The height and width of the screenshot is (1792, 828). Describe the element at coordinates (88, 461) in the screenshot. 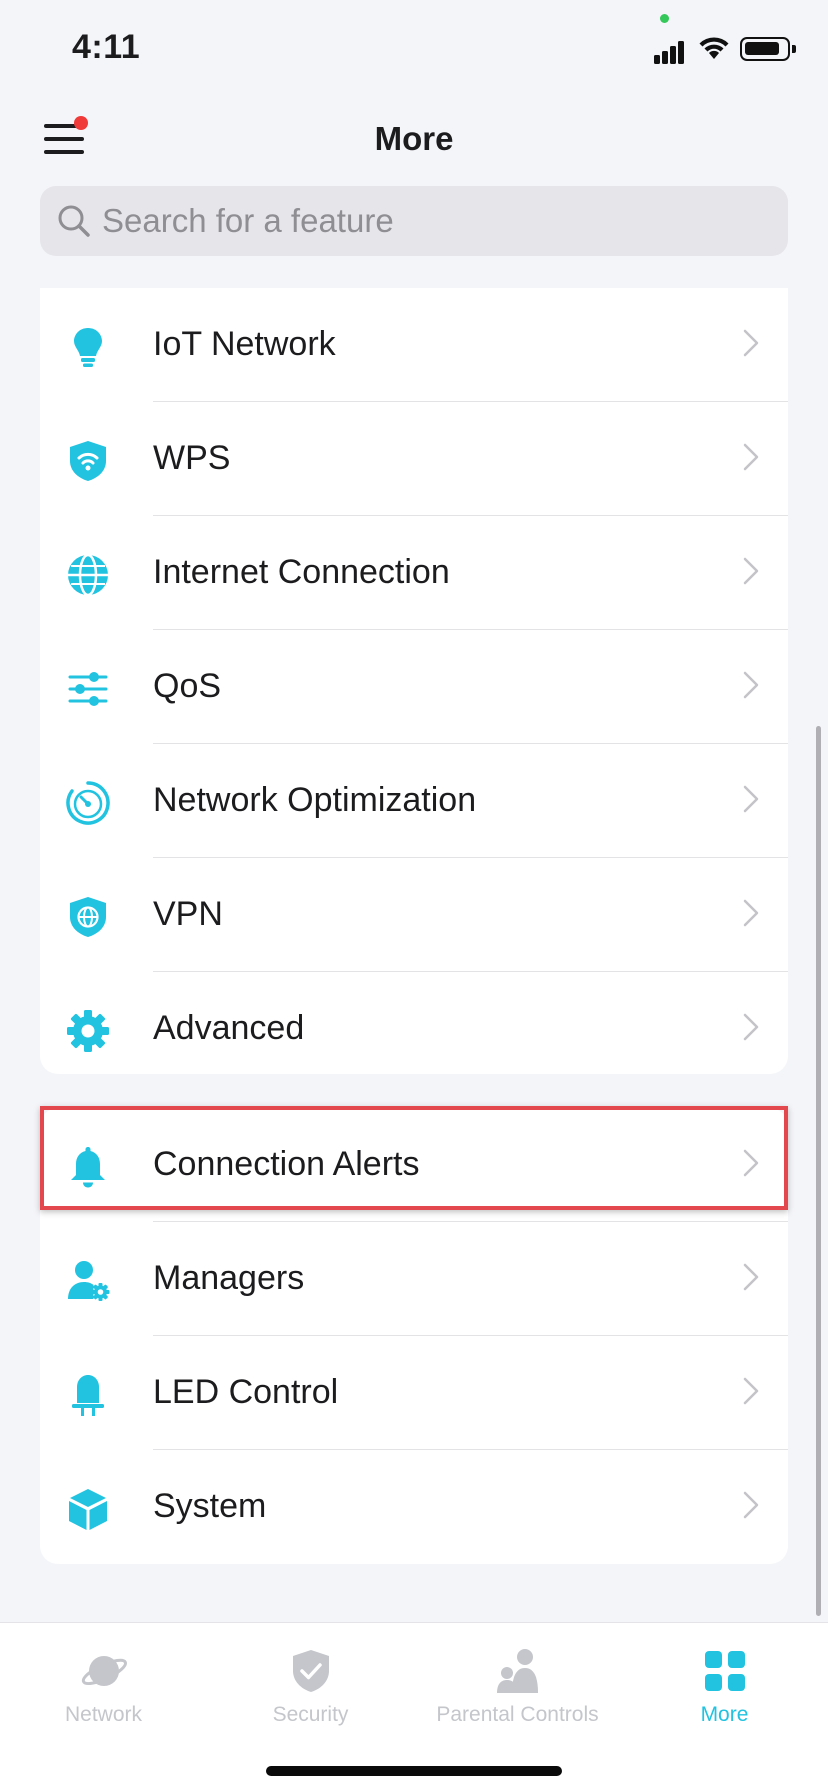

I see `wifi-shield-icon` at that location.